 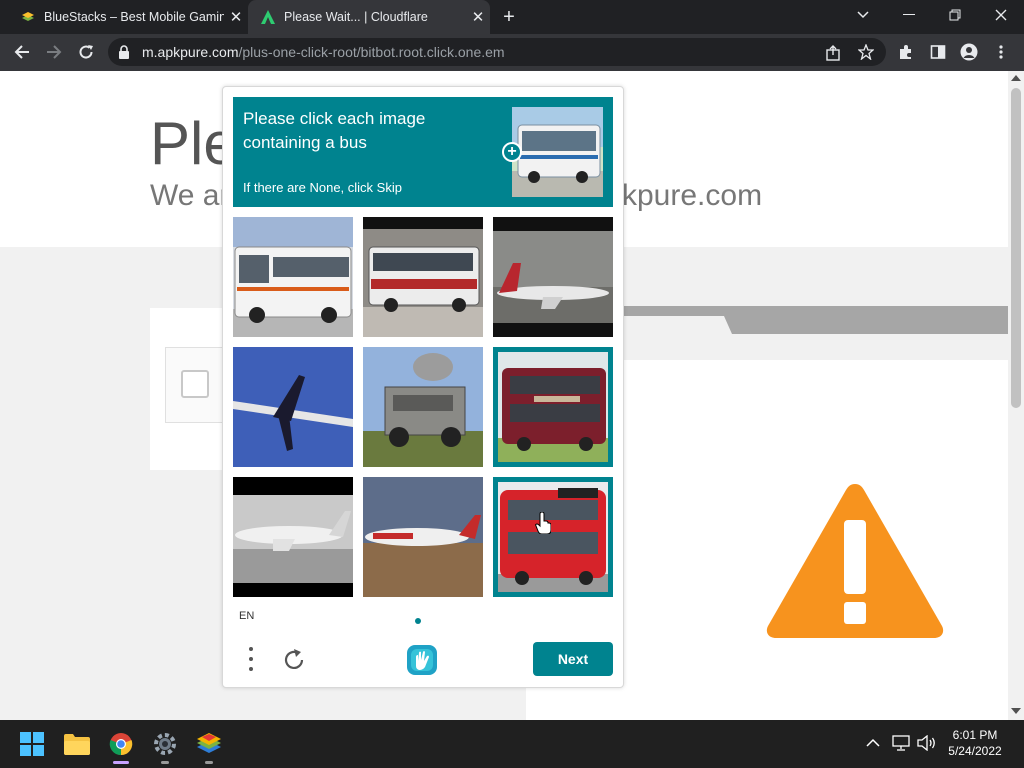 I want to click on airplane-red-livery-image, so click(x=423, y=537).